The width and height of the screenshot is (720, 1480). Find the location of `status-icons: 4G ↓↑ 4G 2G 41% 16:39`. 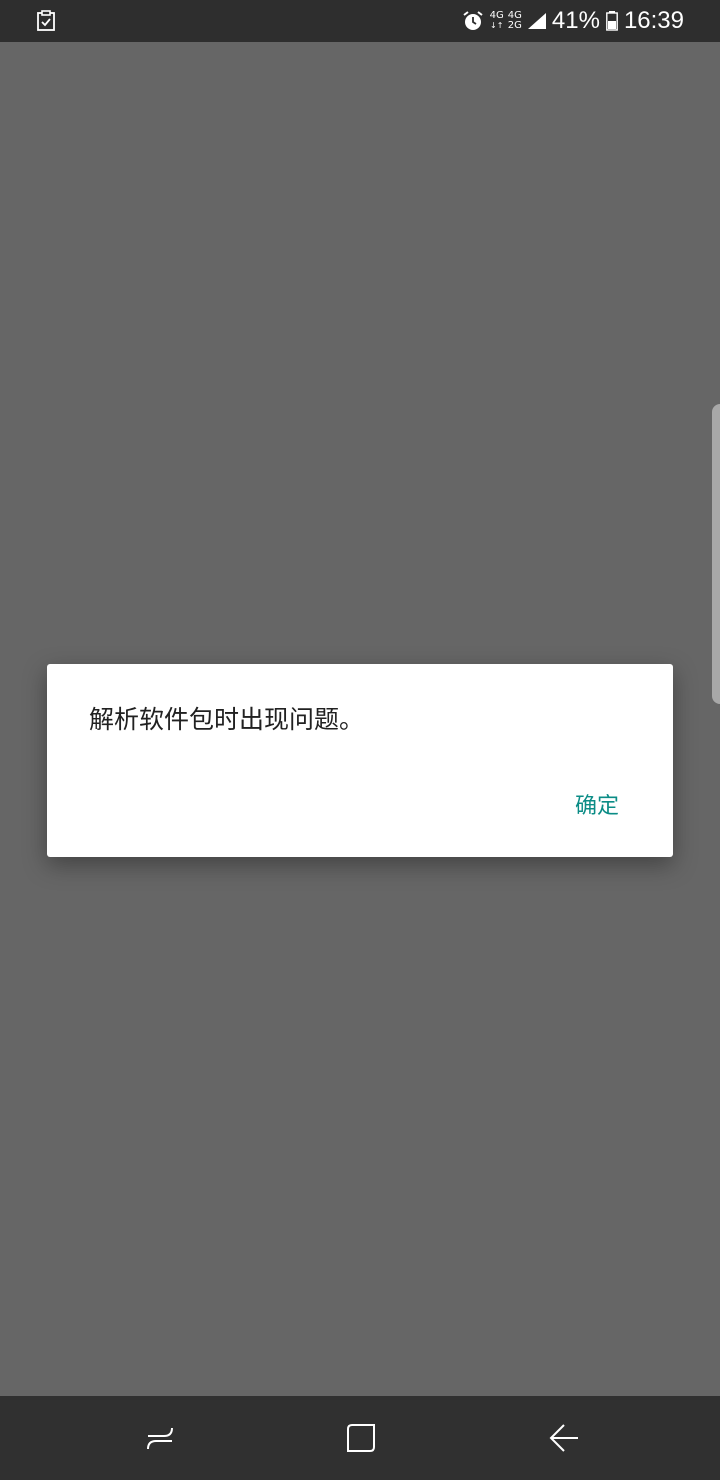

status-icons: 4G ↓↑ 4G 2G 41% 16:39 is located at coordinates (573, 21).